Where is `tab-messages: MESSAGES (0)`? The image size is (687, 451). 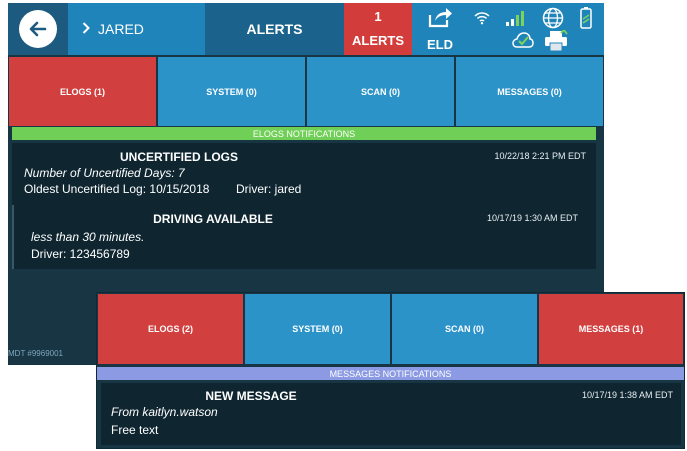 tab-messages: MESSAGES (0) is located at coordinates (529, 91).